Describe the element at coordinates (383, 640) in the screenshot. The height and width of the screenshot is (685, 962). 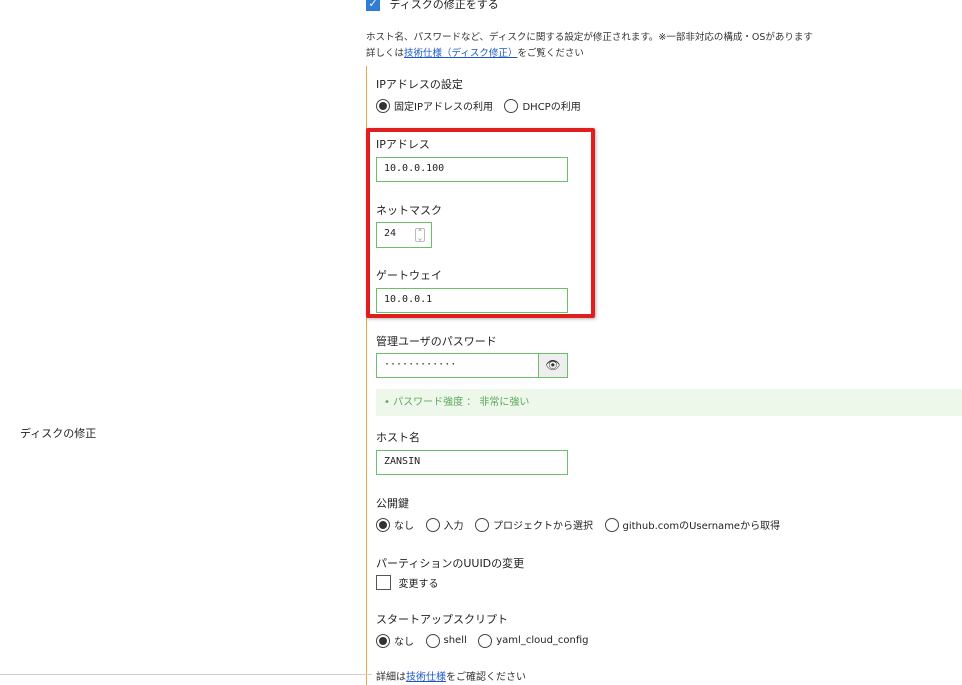
I see `radio-startup-none` at that location.